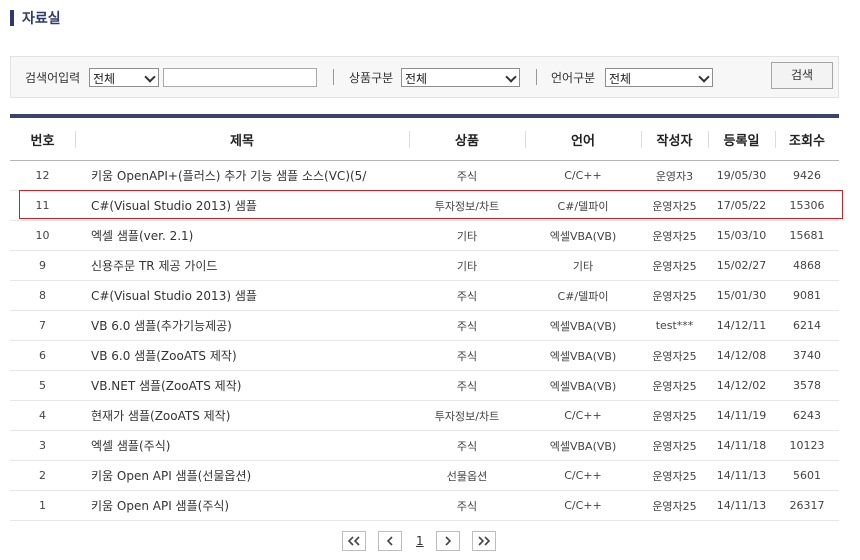 The image size is (860, 560). I want to click on row-no: 7, so click(42, 325).